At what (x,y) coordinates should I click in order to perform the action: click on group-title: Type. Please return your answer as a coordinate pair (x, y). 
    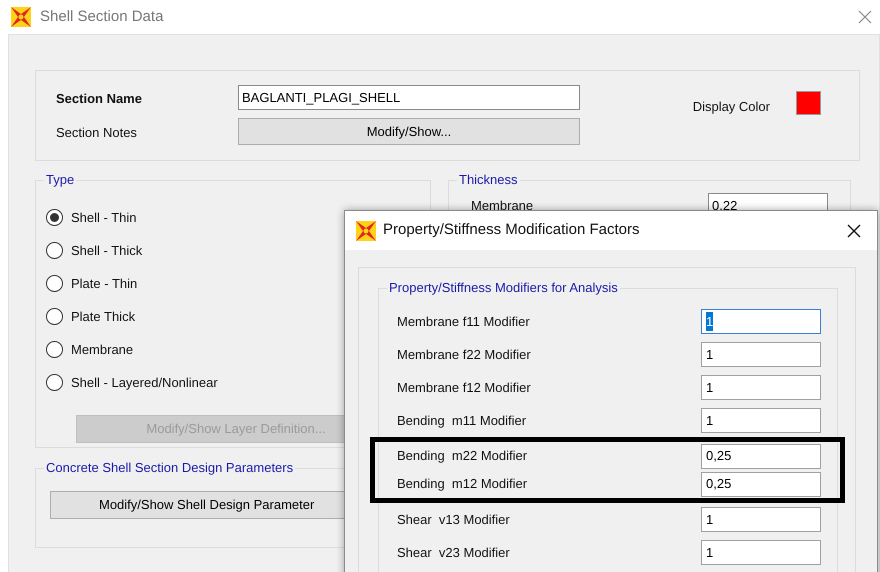
    Looking at the image, I should click on (60, 180).